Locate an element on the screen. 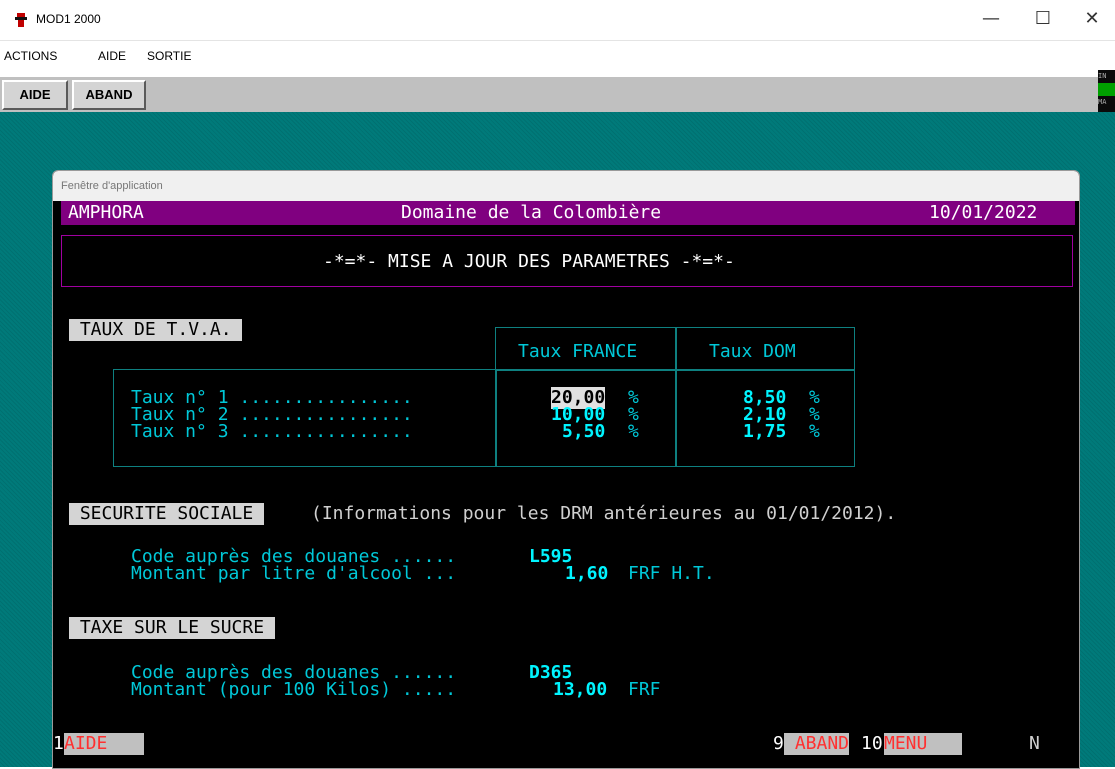 Image resolution: width=1115 pixels, height=769 pixels. app-icon is located at coordinates (21, 20).